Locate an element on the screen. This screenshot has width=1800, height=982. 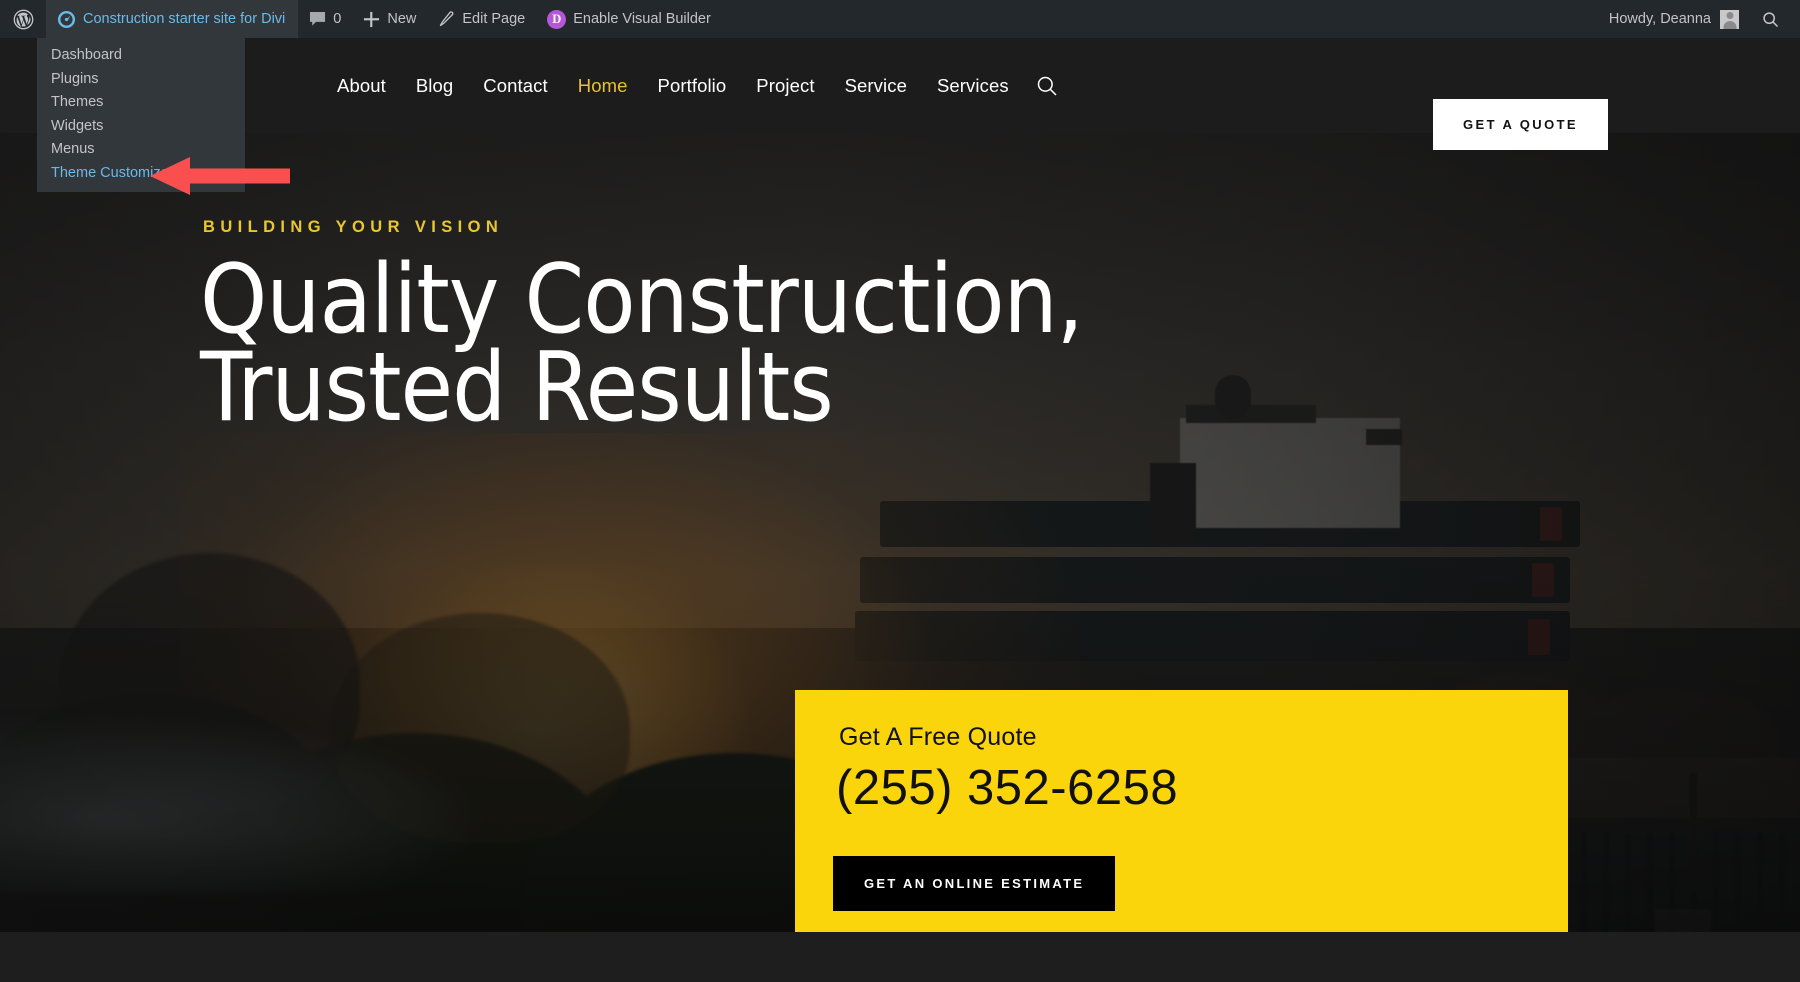
free-quote-title: Get A Free Quote is located at coordinates (938, 737).